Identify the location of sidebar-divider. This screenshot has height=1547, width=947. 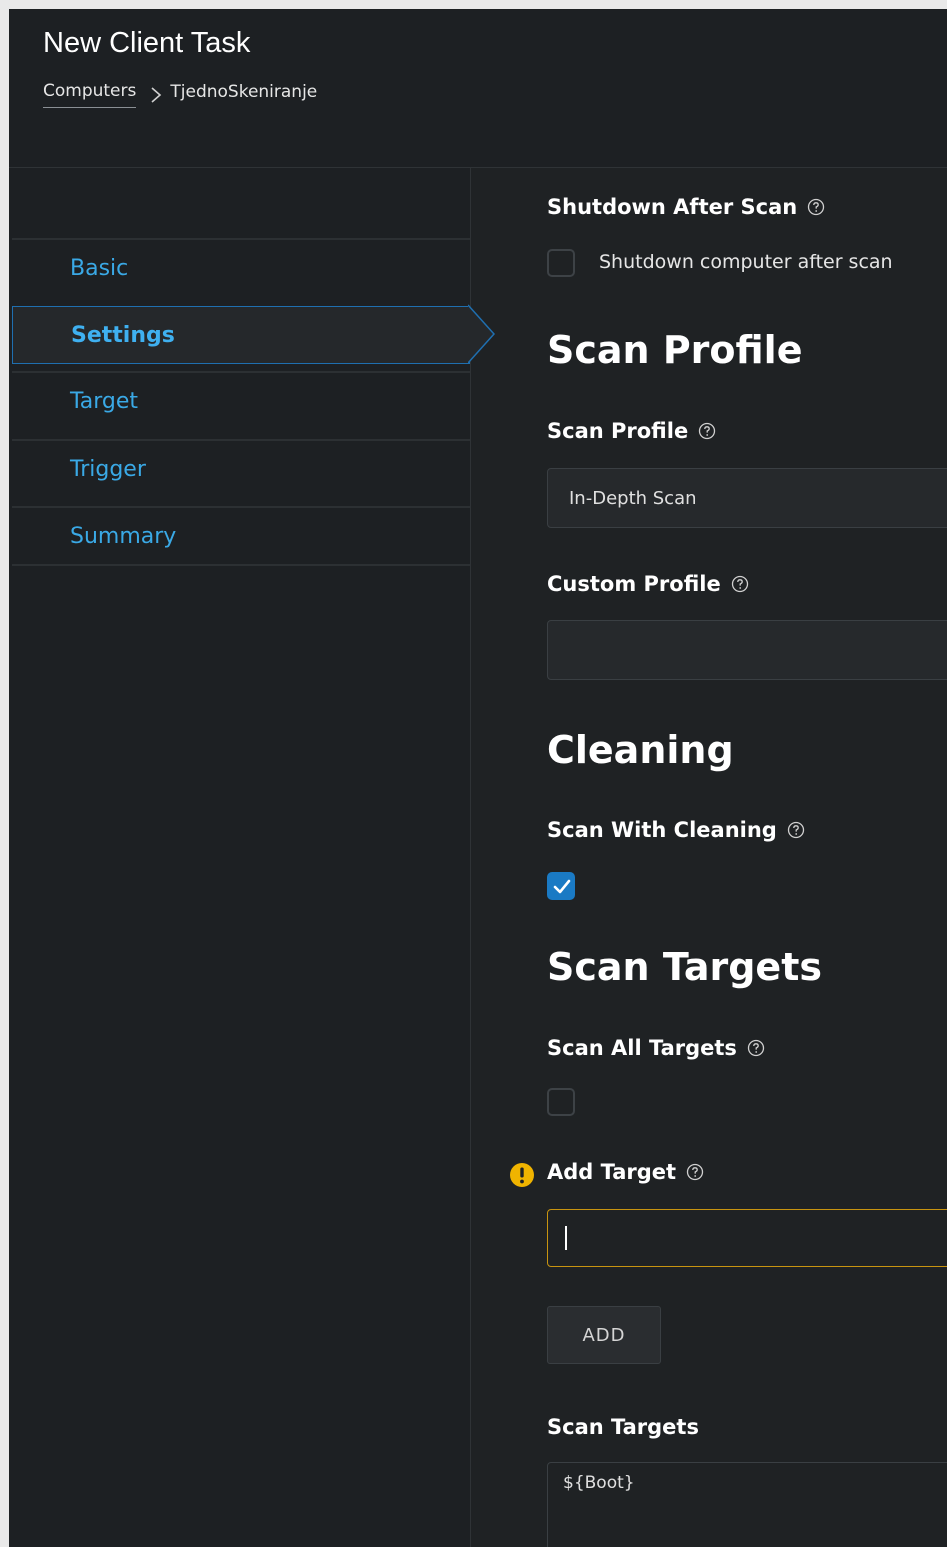
(241, 565).